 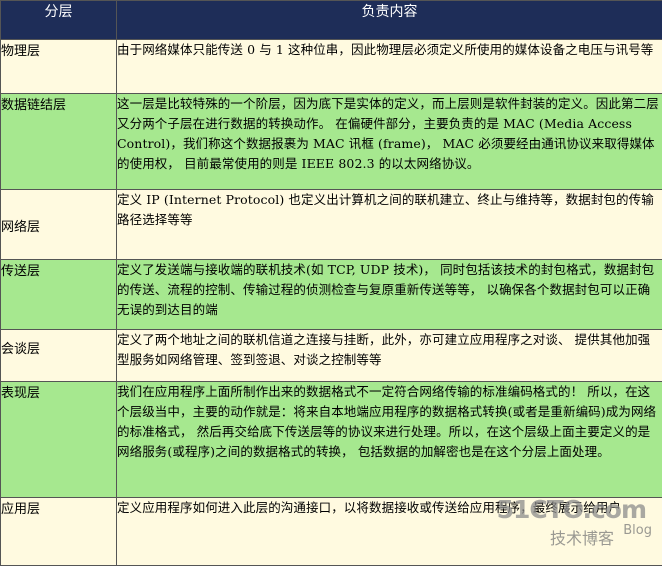 I want to click on layer-name-presentation: 表现层, so click(x=58, y=439).